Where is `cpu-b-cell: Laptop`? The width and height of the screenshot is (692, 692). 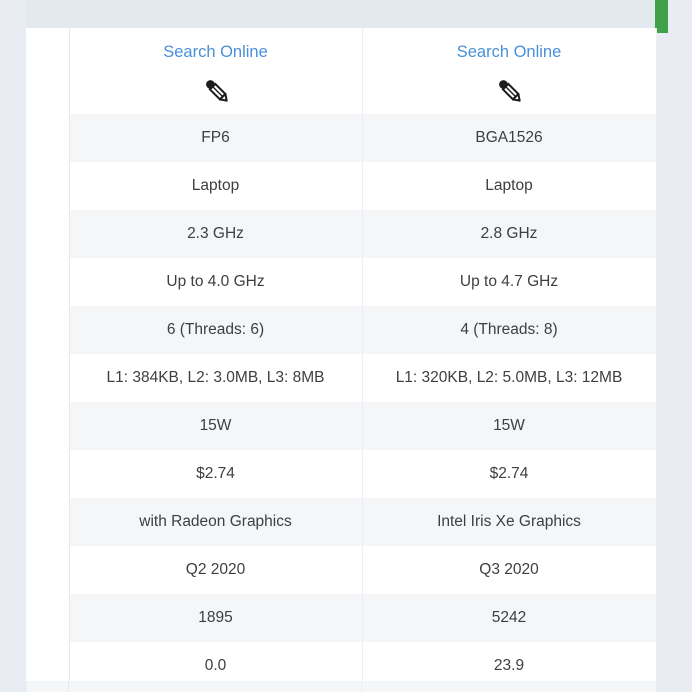
cpu-b-cell: Laptop is located at coordinates (509, 186).